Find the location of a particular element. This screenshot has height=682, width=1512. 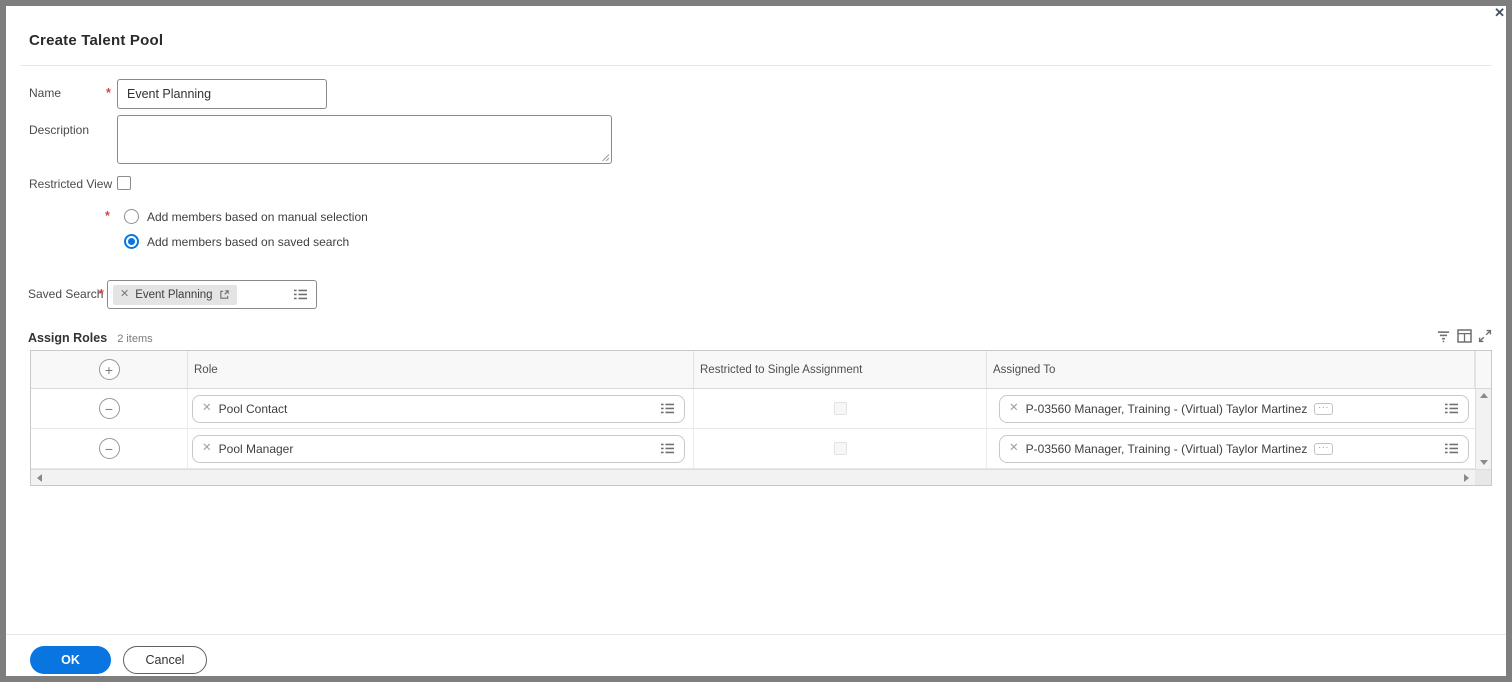

saved-search-field: ✕ Event Planning is located at coordinates (212, 294).